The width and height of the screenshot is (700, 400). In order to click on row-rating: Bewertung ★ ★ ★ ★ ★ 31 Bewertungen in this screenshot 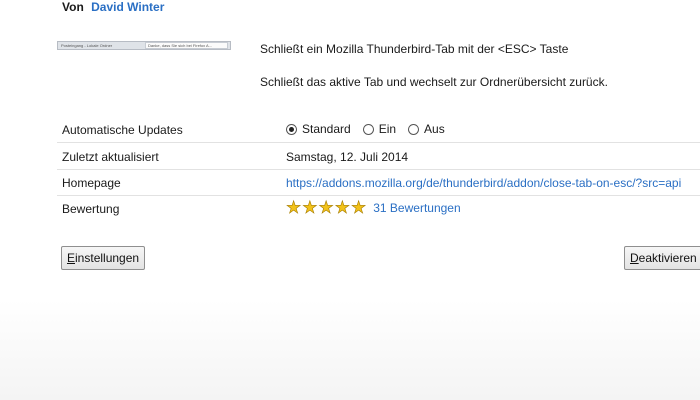, I will do `click(378, 209)`.